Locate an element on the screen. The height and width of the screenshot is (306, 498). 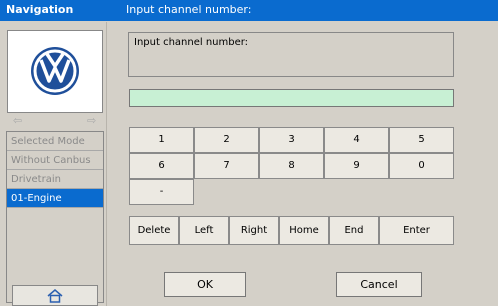
cancel-button: Cancel is located at coordinates (379, 284).